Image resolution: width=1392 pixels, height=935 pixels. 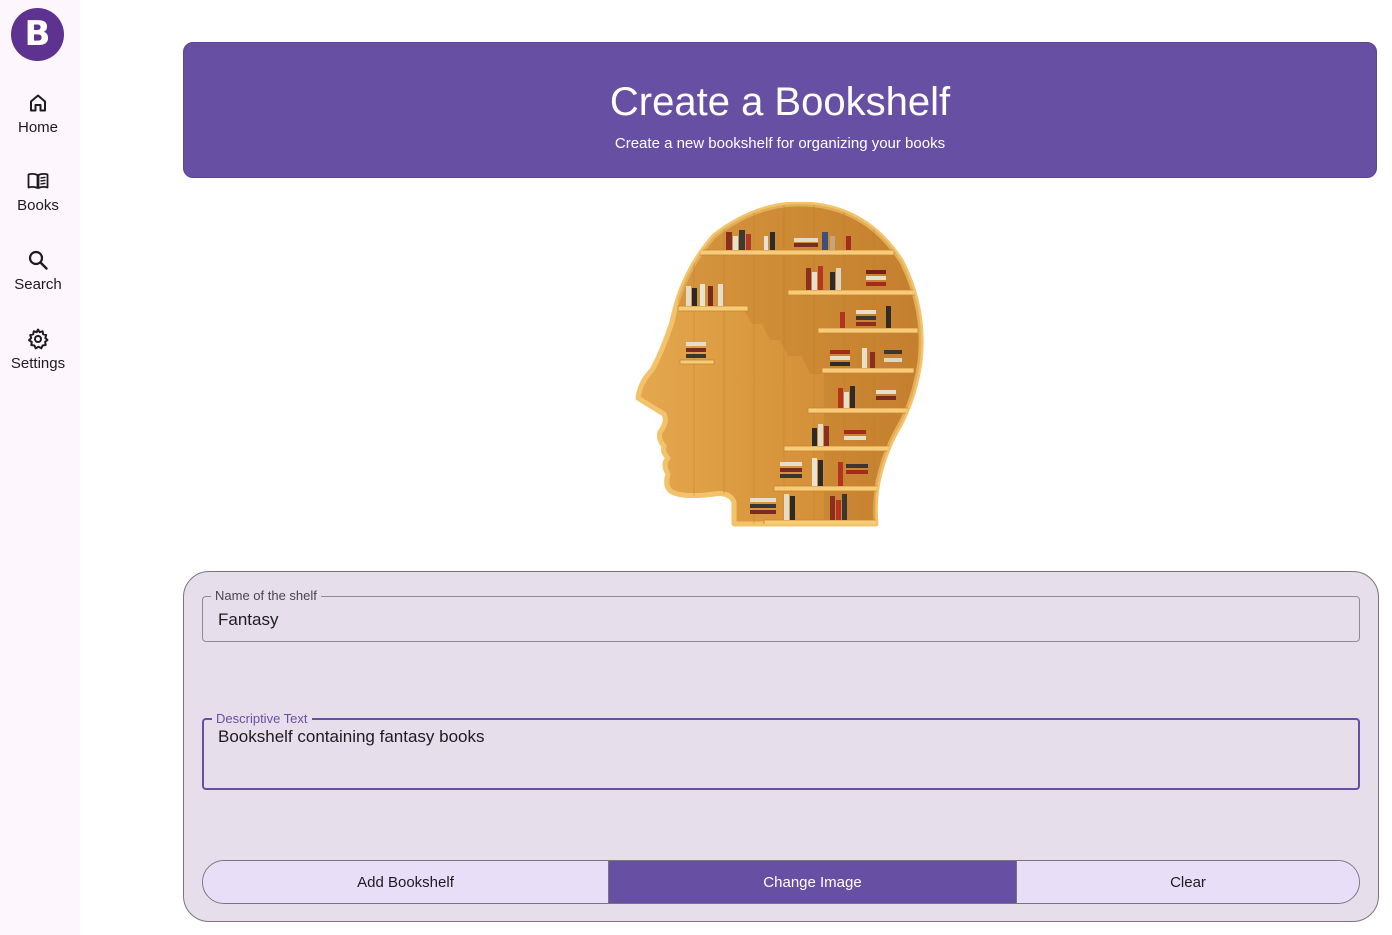 I want to click on search-icon, so click(x=38, y=260).